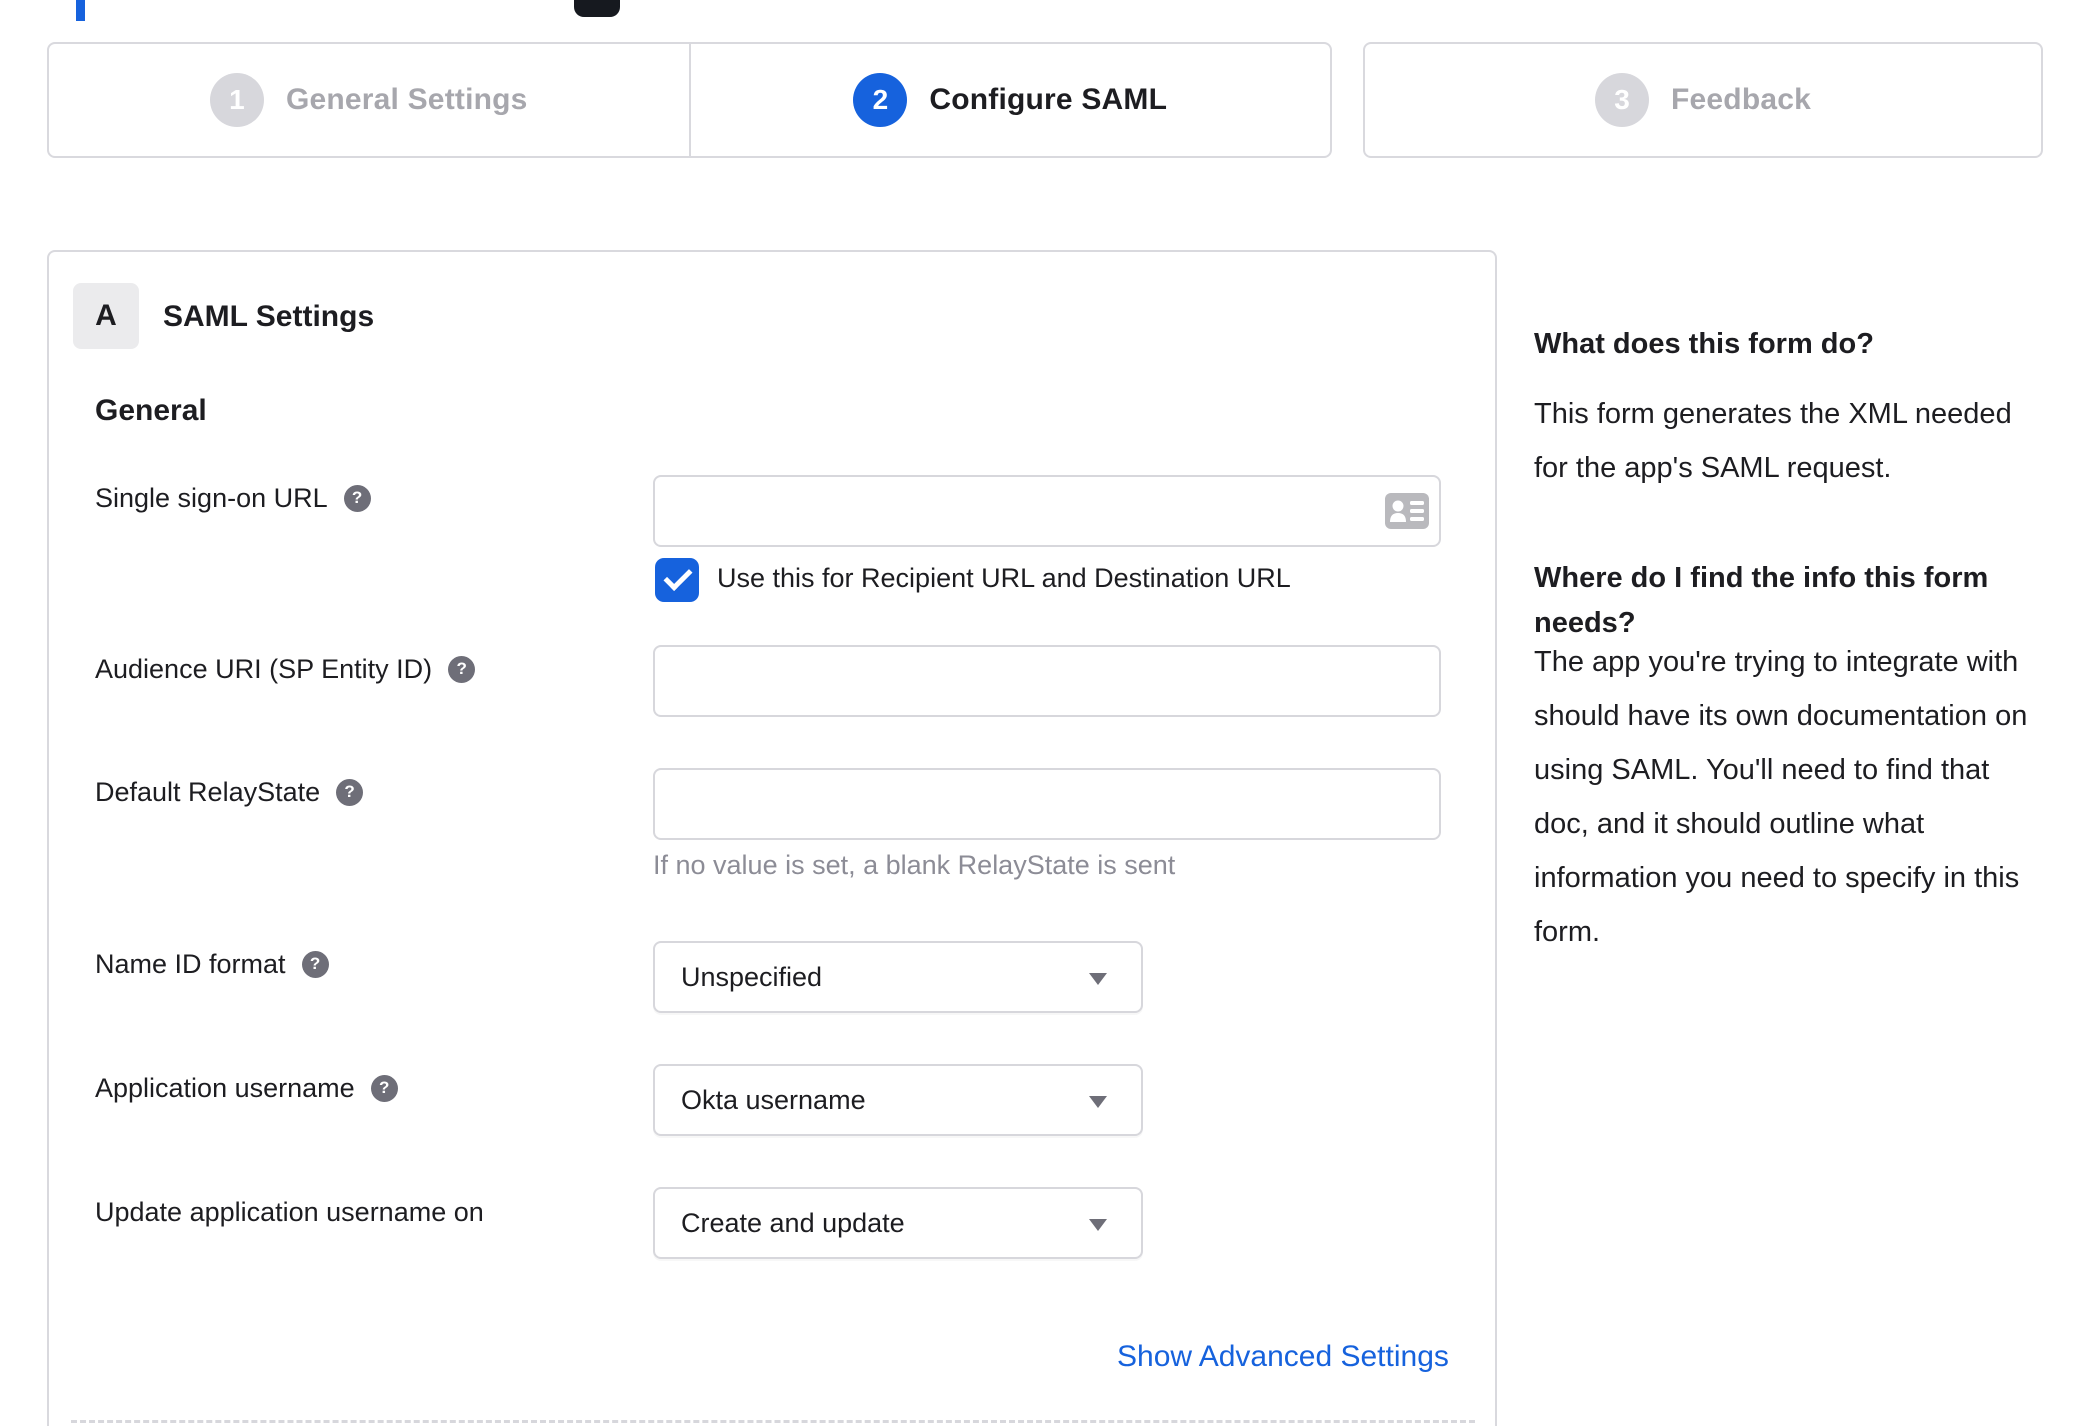  Describe the element at coordinates (208, 792) in the screenshot. I see `default-relaystate-label-text: Default RelayState` at that location.